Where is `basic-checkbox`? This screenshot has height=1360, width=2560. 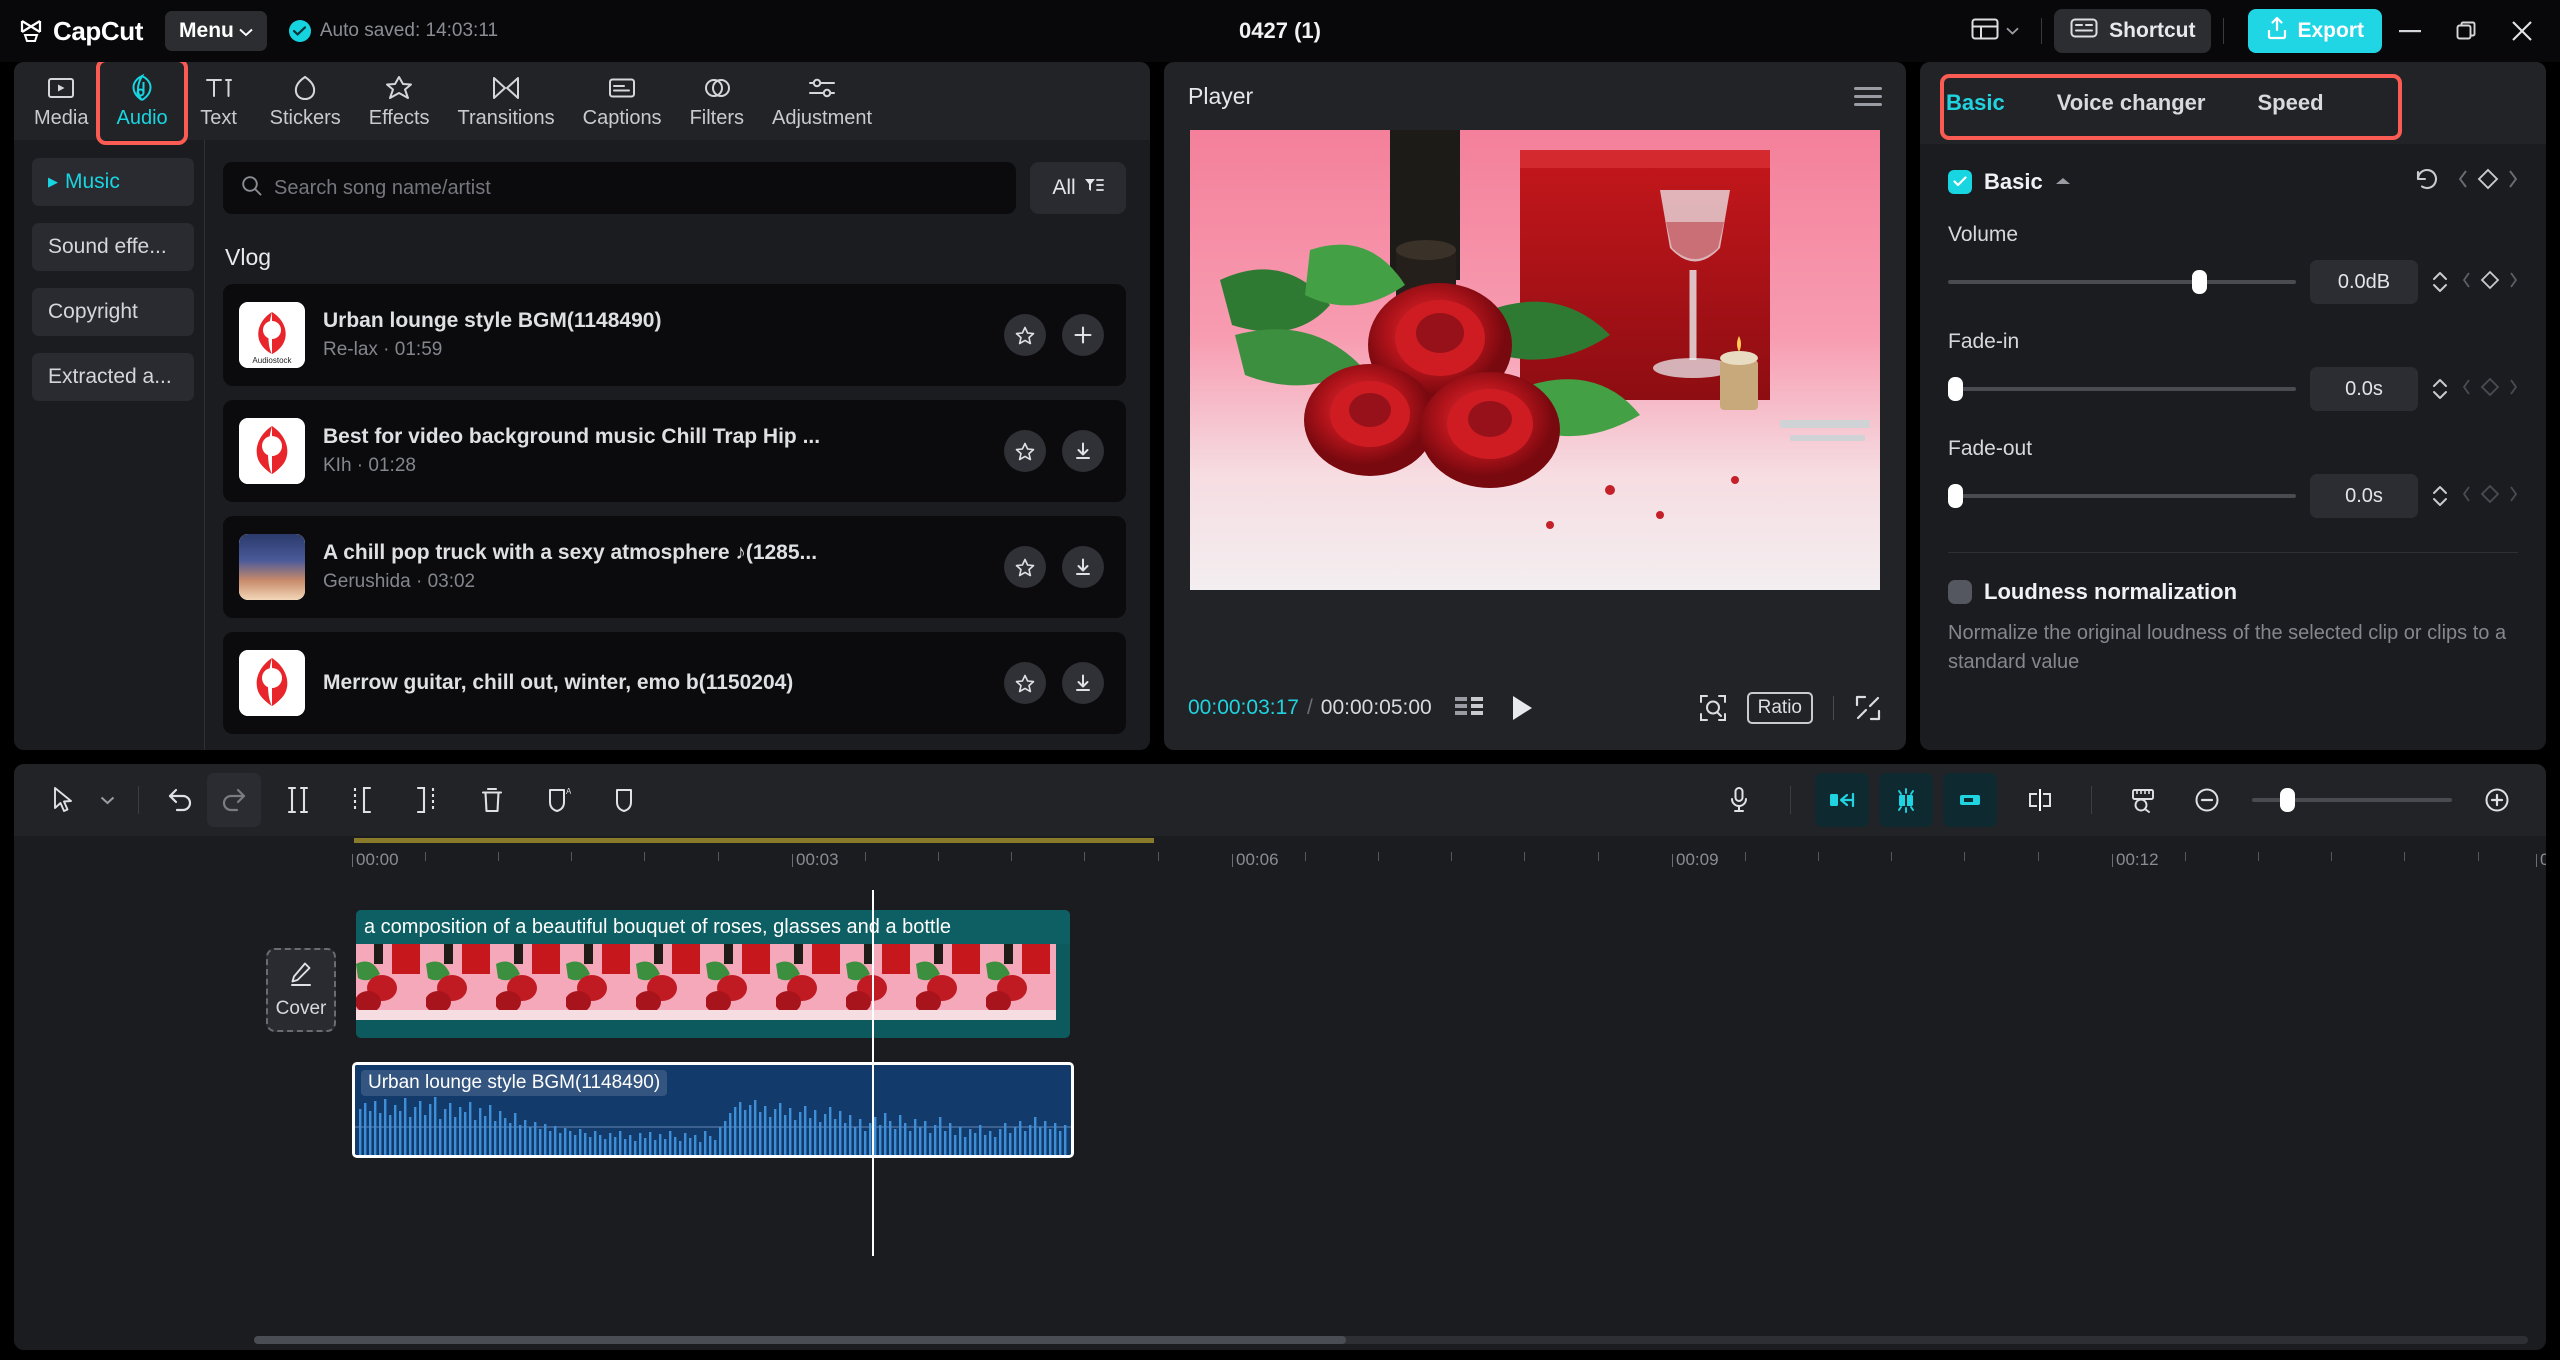
basic-checkbox is located at coordinates (1960, 181).